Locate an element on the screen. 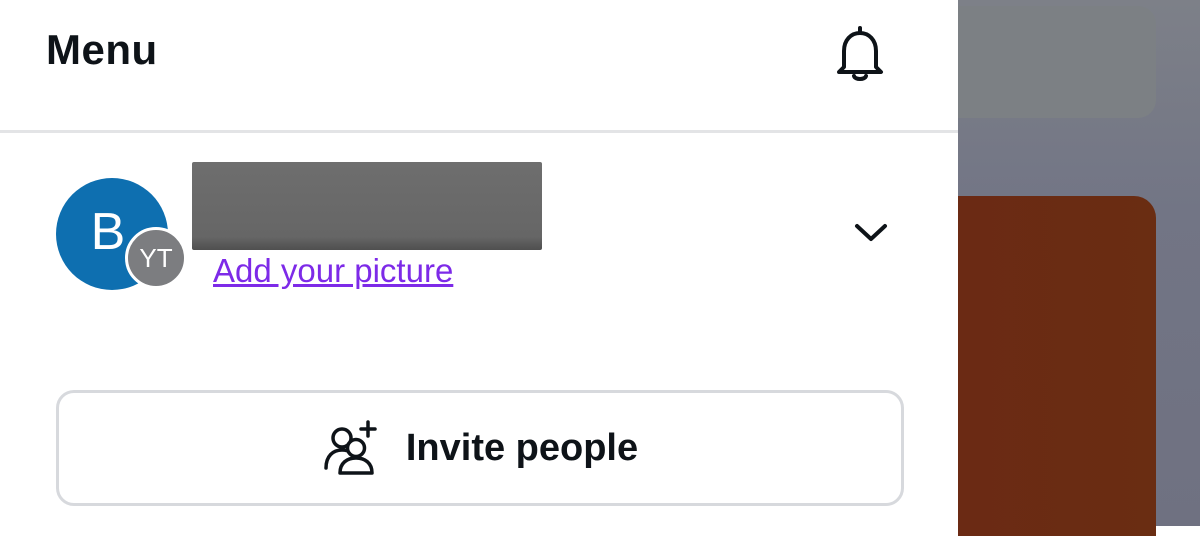  bell-icon is located at coordinates (860, 53).